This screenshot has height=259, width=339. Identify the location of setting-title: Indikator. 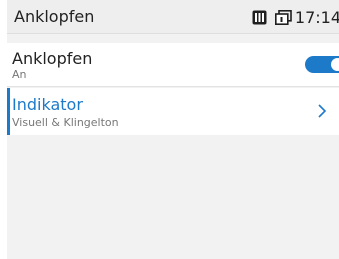
(47, 104).